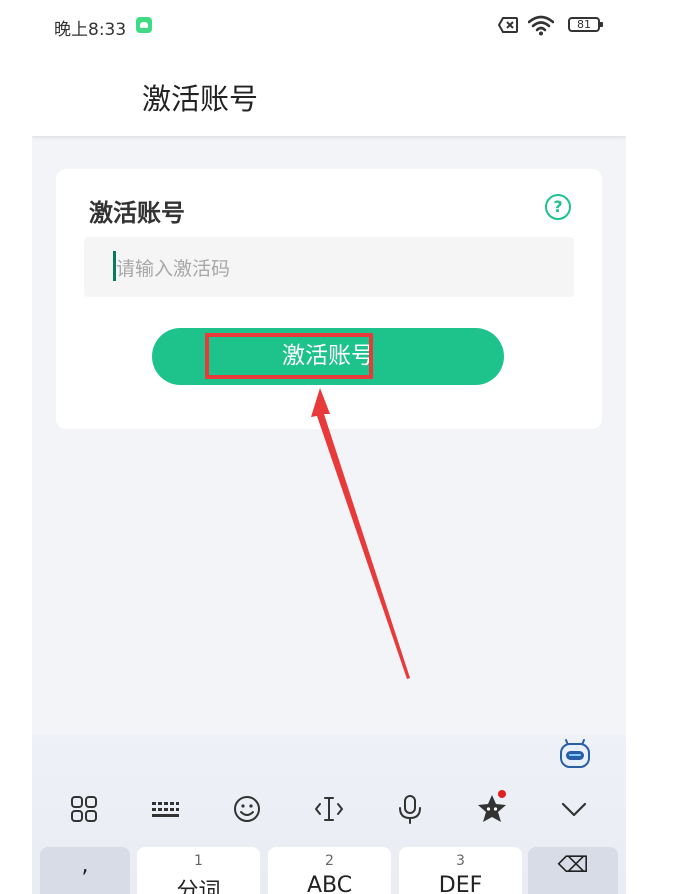  Describe the element at coordinates (460, 870) in the screenshot. I see `key-3: 3 DEF` at that location.